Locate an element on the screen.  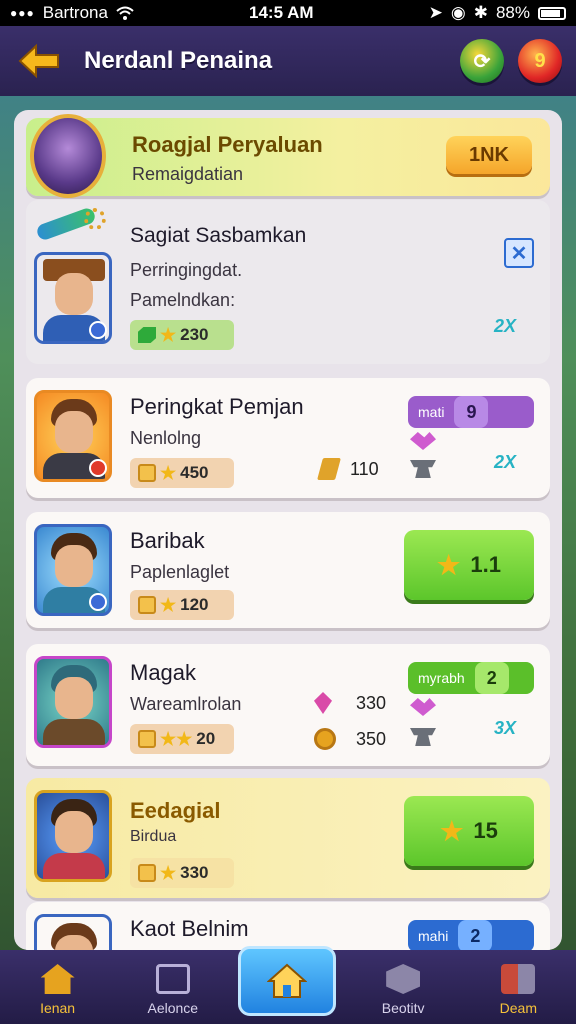
card-subtitle: Wareamlrolan is located at coordinates (186, 704).